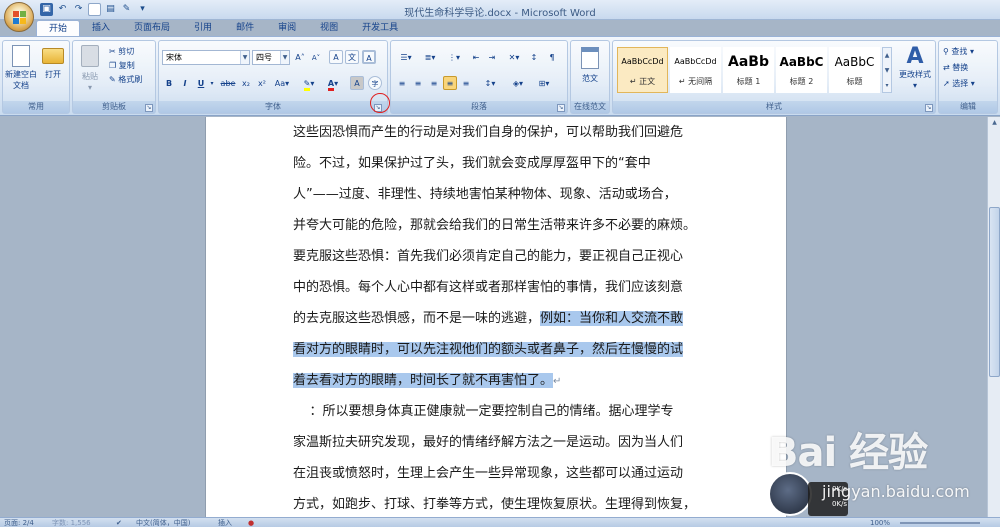 This screenshot has width=1000, height=527. I want to click on change-styles-icon: A, so click(915, 56).